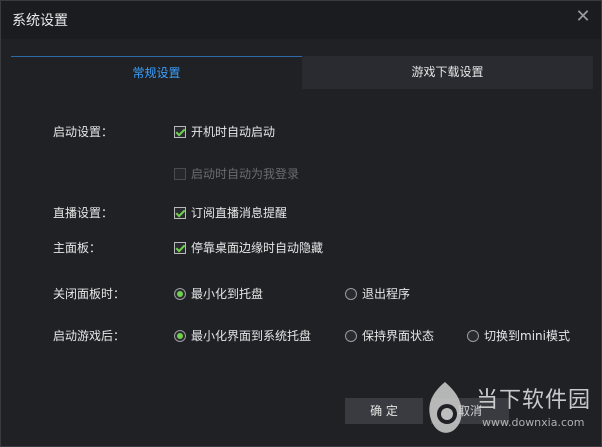 The image size is (602, 447). Describe the element at coordinates (447, 72) in the screenshot. I see `tab-game-download: 游戏下载设置` at that location.